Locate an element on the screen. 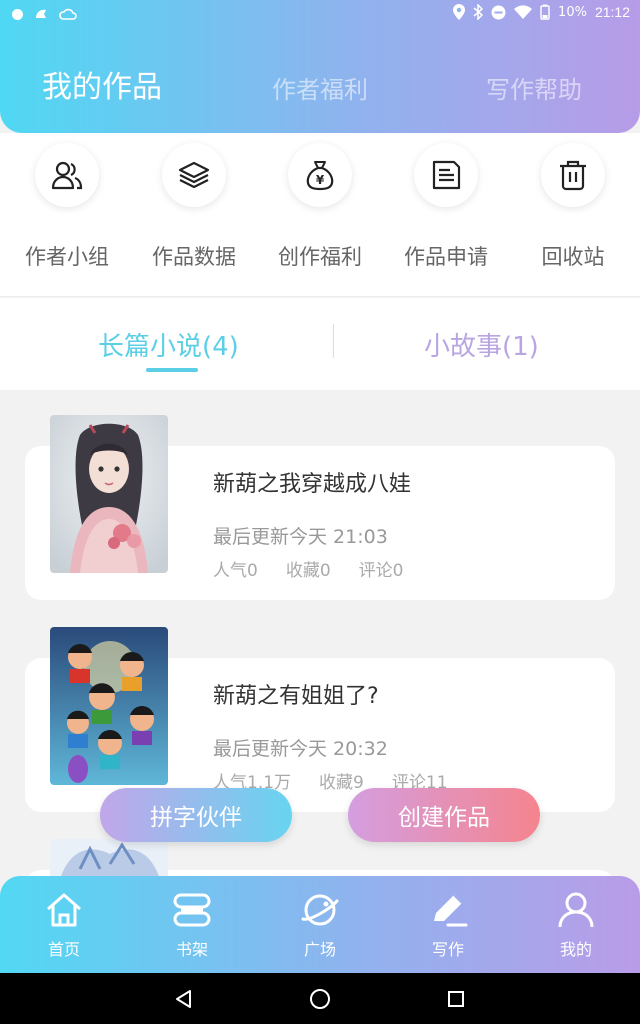 The height and width of the screenshot is (1024, 640). back-icon is located at coordinates (184, 999).